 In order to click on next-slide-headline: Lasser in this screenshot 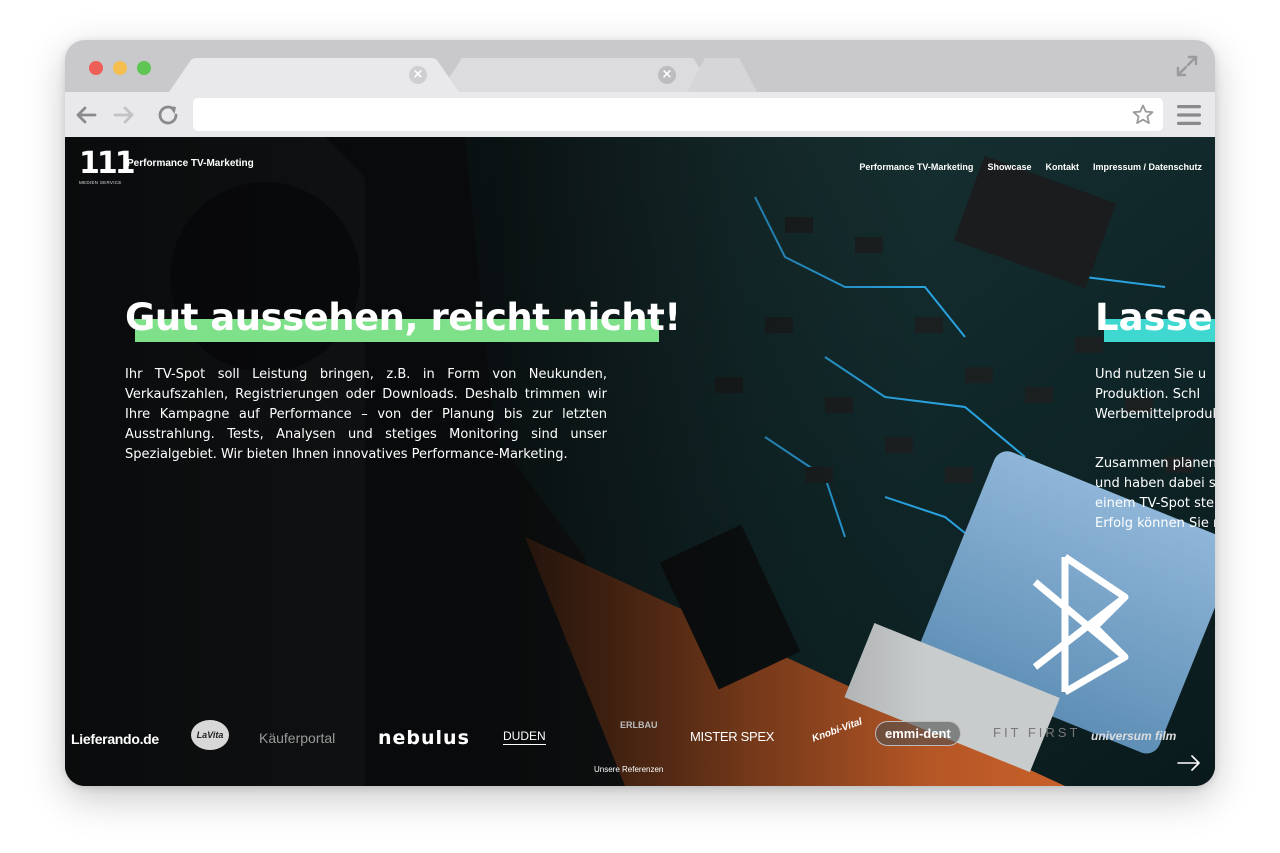, I will do `click(1155, 317)`.